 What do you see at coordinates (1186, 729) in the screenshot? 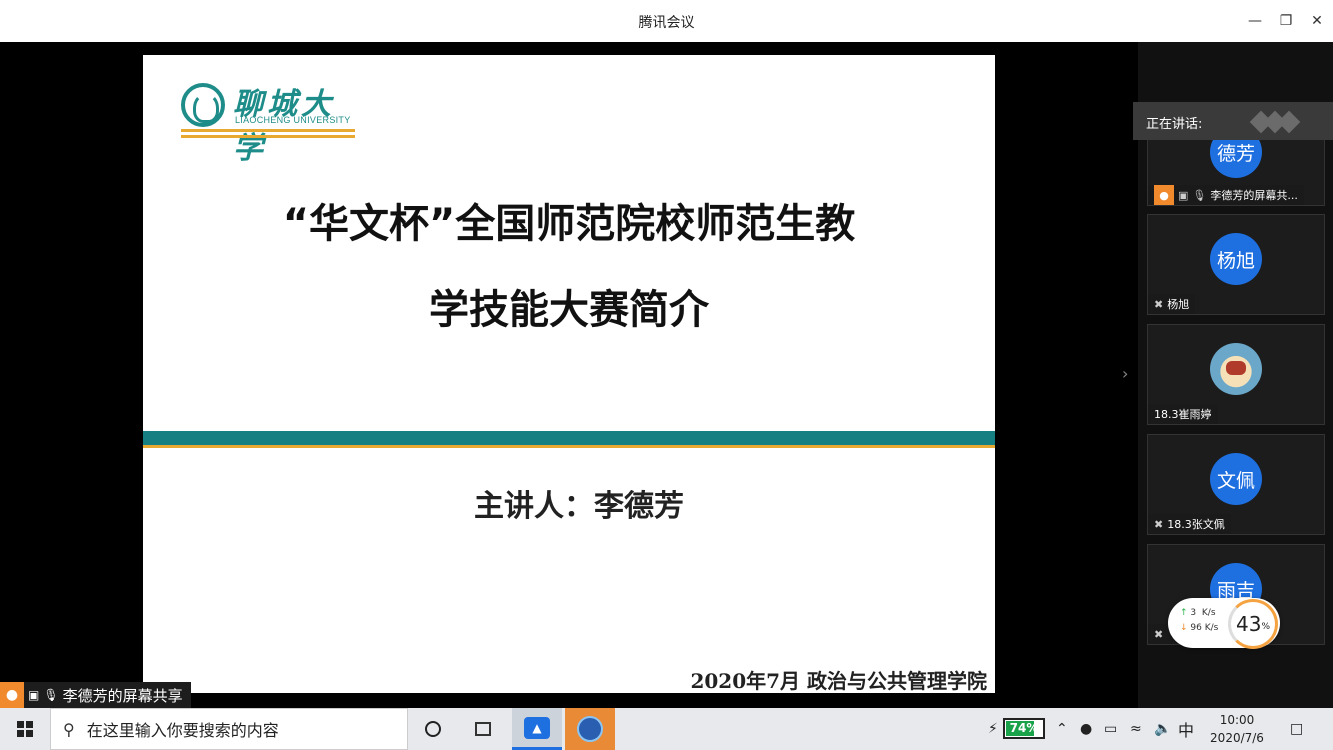
I see `ime-indicator: 中` at bounding box center [1186, 729].